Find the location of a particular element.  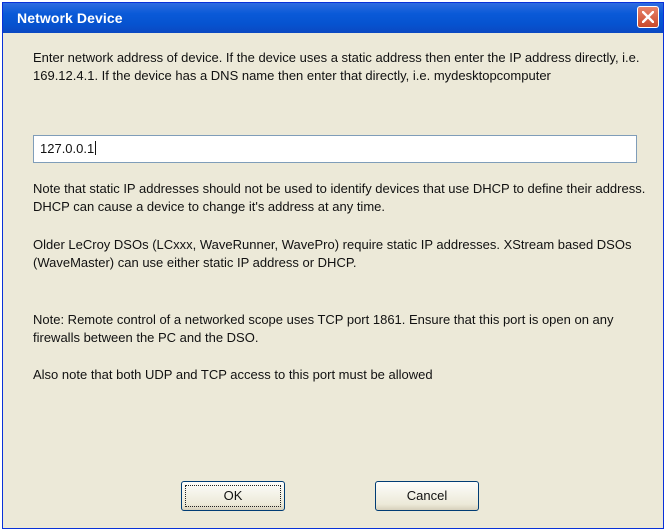

close-button is located at coordinates (648, 17).